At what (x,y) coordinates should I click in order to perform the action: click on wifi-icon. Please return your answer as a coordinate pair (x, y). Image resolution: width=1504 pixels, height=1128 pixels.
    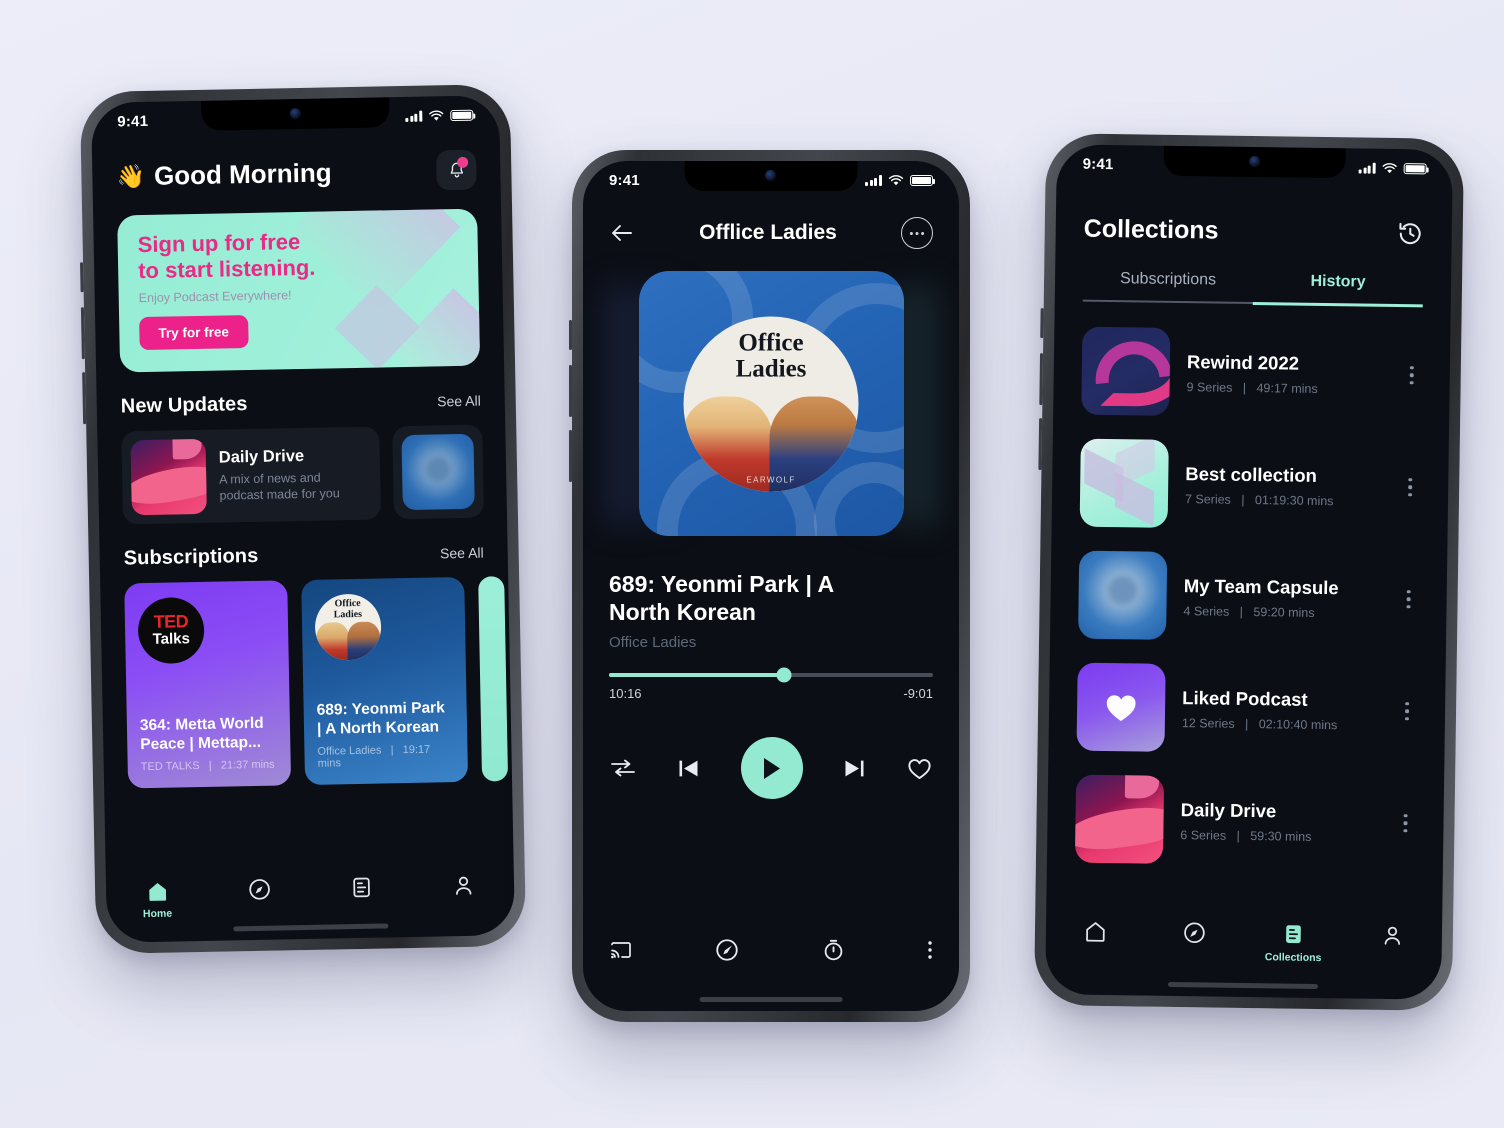
    Looking at the image, I should click on (436, 115).